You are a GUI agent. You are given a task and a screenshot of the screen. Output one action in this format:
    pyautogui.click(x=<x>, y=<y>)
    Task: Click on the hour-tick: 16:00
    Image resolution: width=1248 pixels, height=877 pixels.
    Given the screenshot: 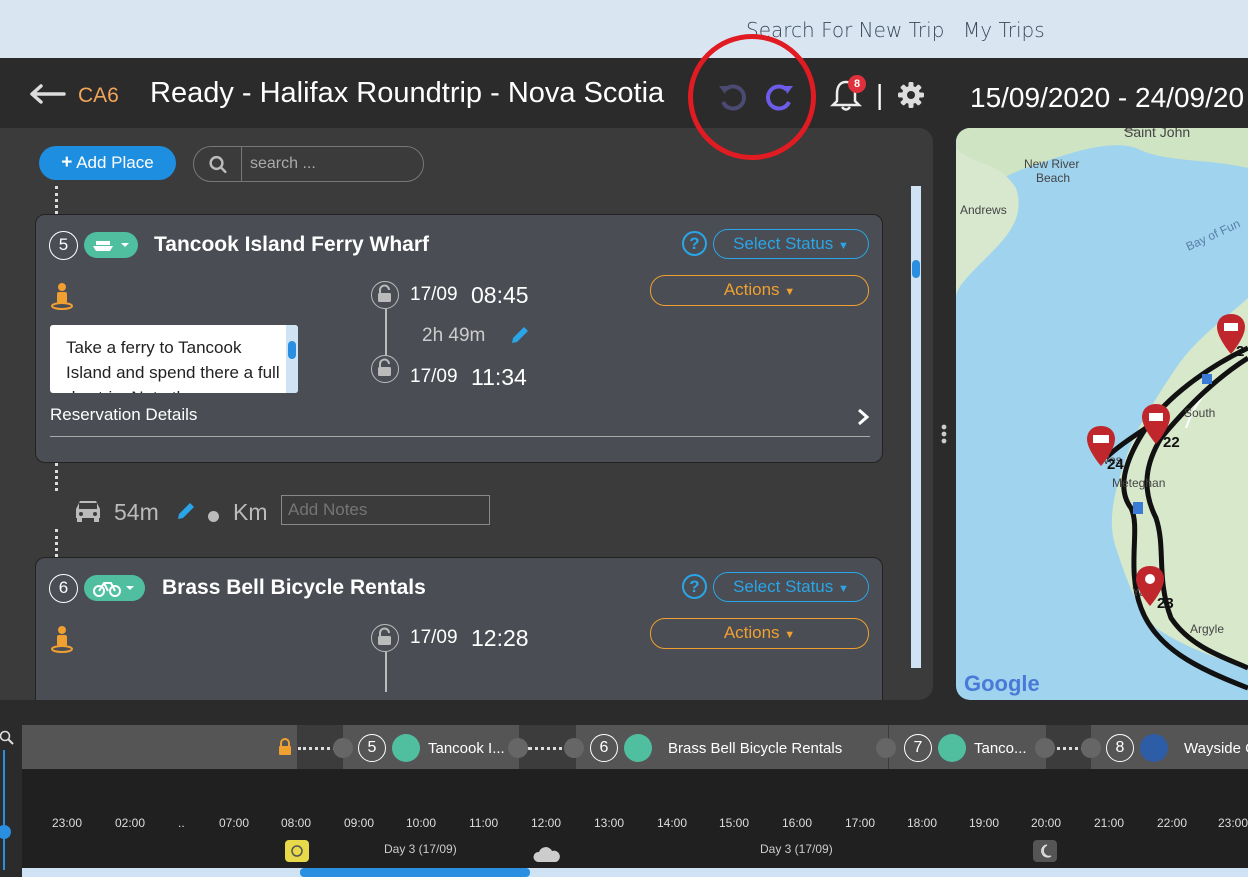 What is the action you would take?
    pyautogui.click(x=797, y=823)
    